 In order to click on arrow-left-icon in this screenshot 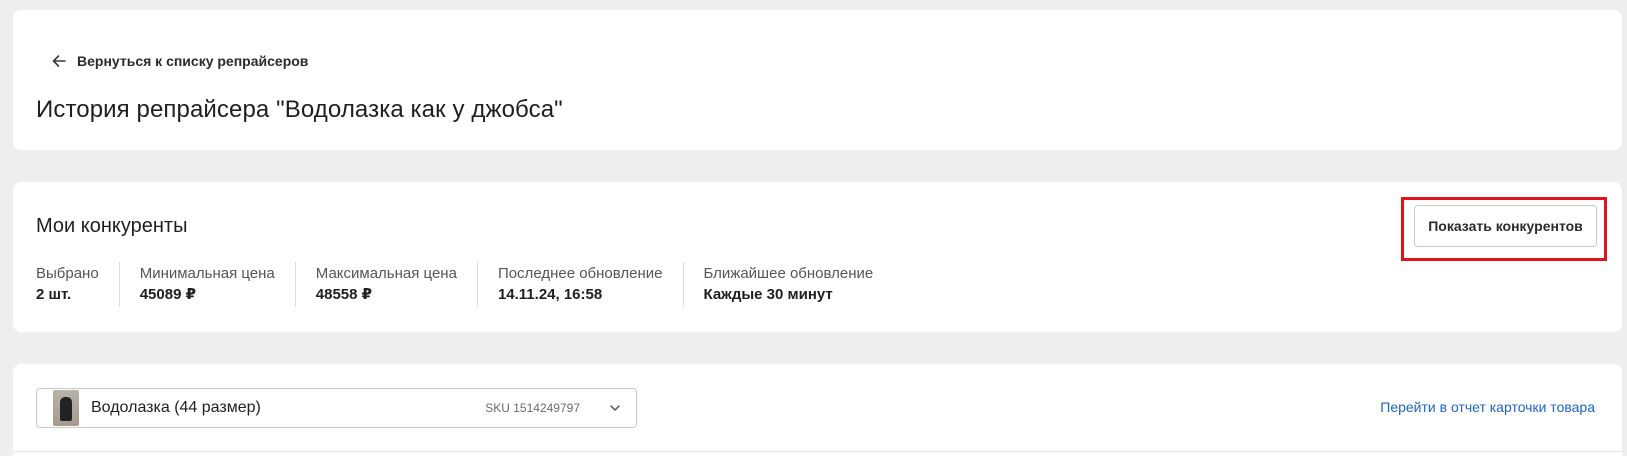, I will do `click(59, 61)`.